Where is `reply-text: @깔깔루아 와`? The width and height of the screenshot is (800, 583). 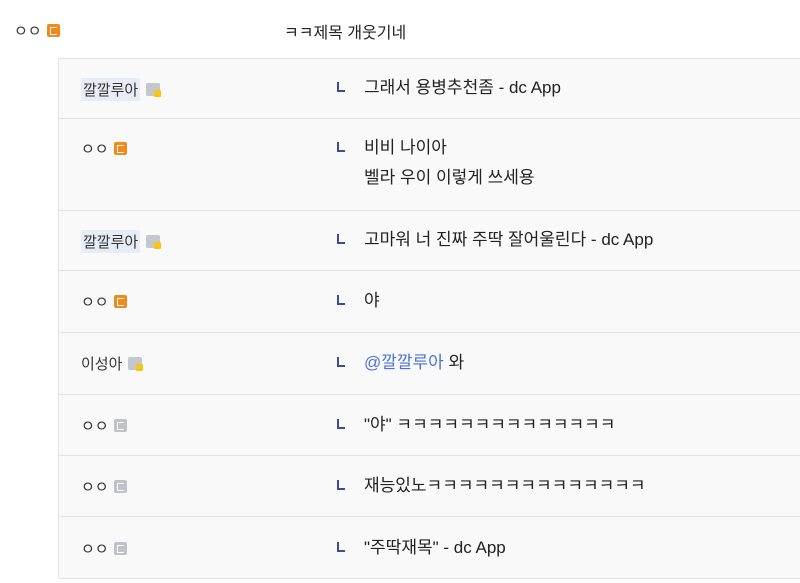
reply-text: @깔깔루아 와 is located at coordinates (414, 363).